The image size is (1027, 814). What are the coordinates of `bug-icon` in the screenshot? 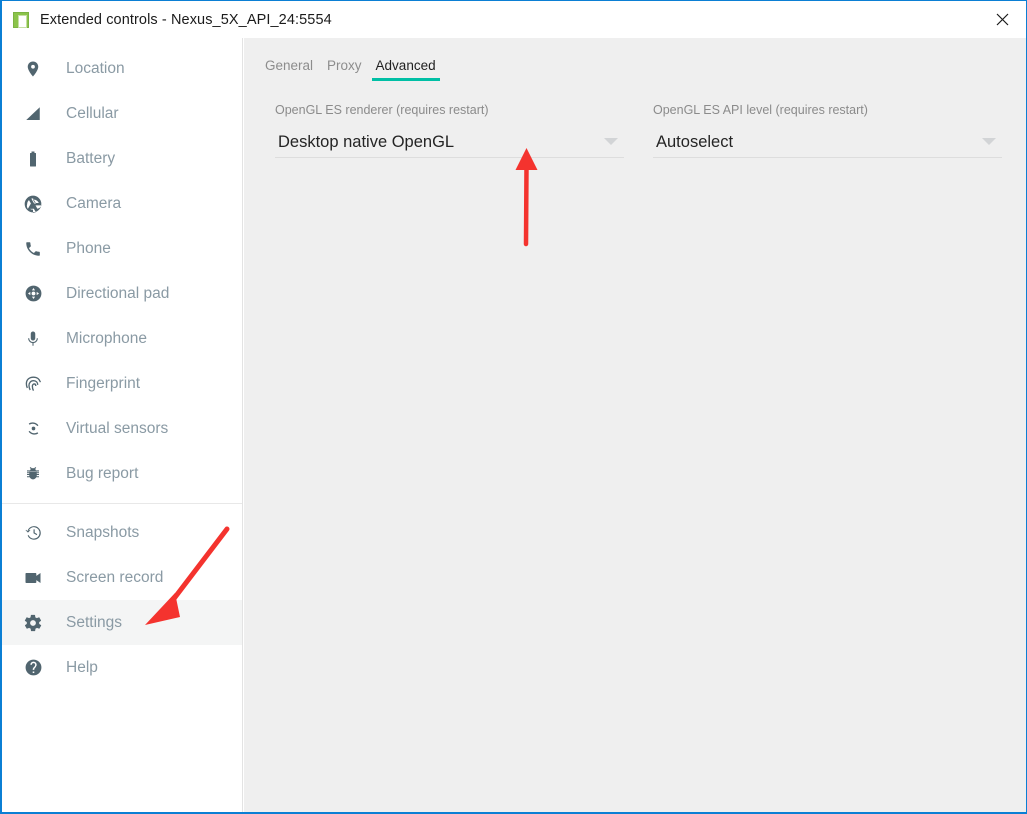 It's located at (33, 474).